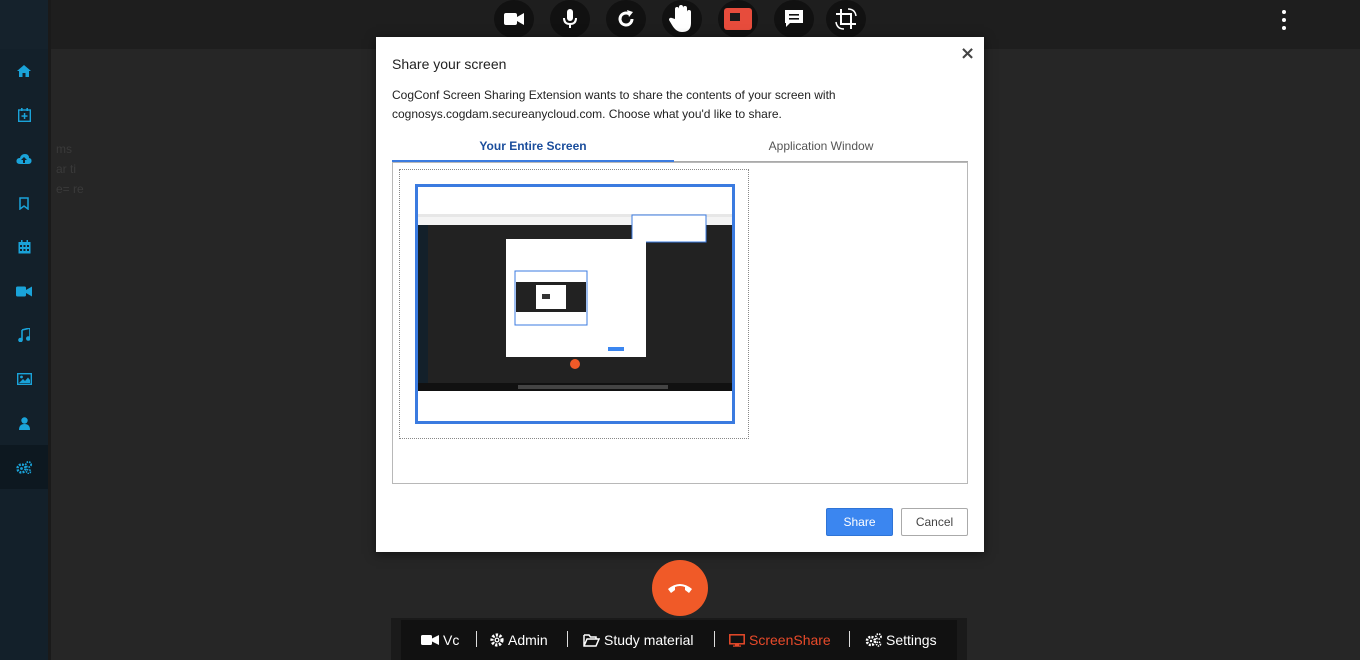  I want to click on share-button: Share, so click(859, 522).